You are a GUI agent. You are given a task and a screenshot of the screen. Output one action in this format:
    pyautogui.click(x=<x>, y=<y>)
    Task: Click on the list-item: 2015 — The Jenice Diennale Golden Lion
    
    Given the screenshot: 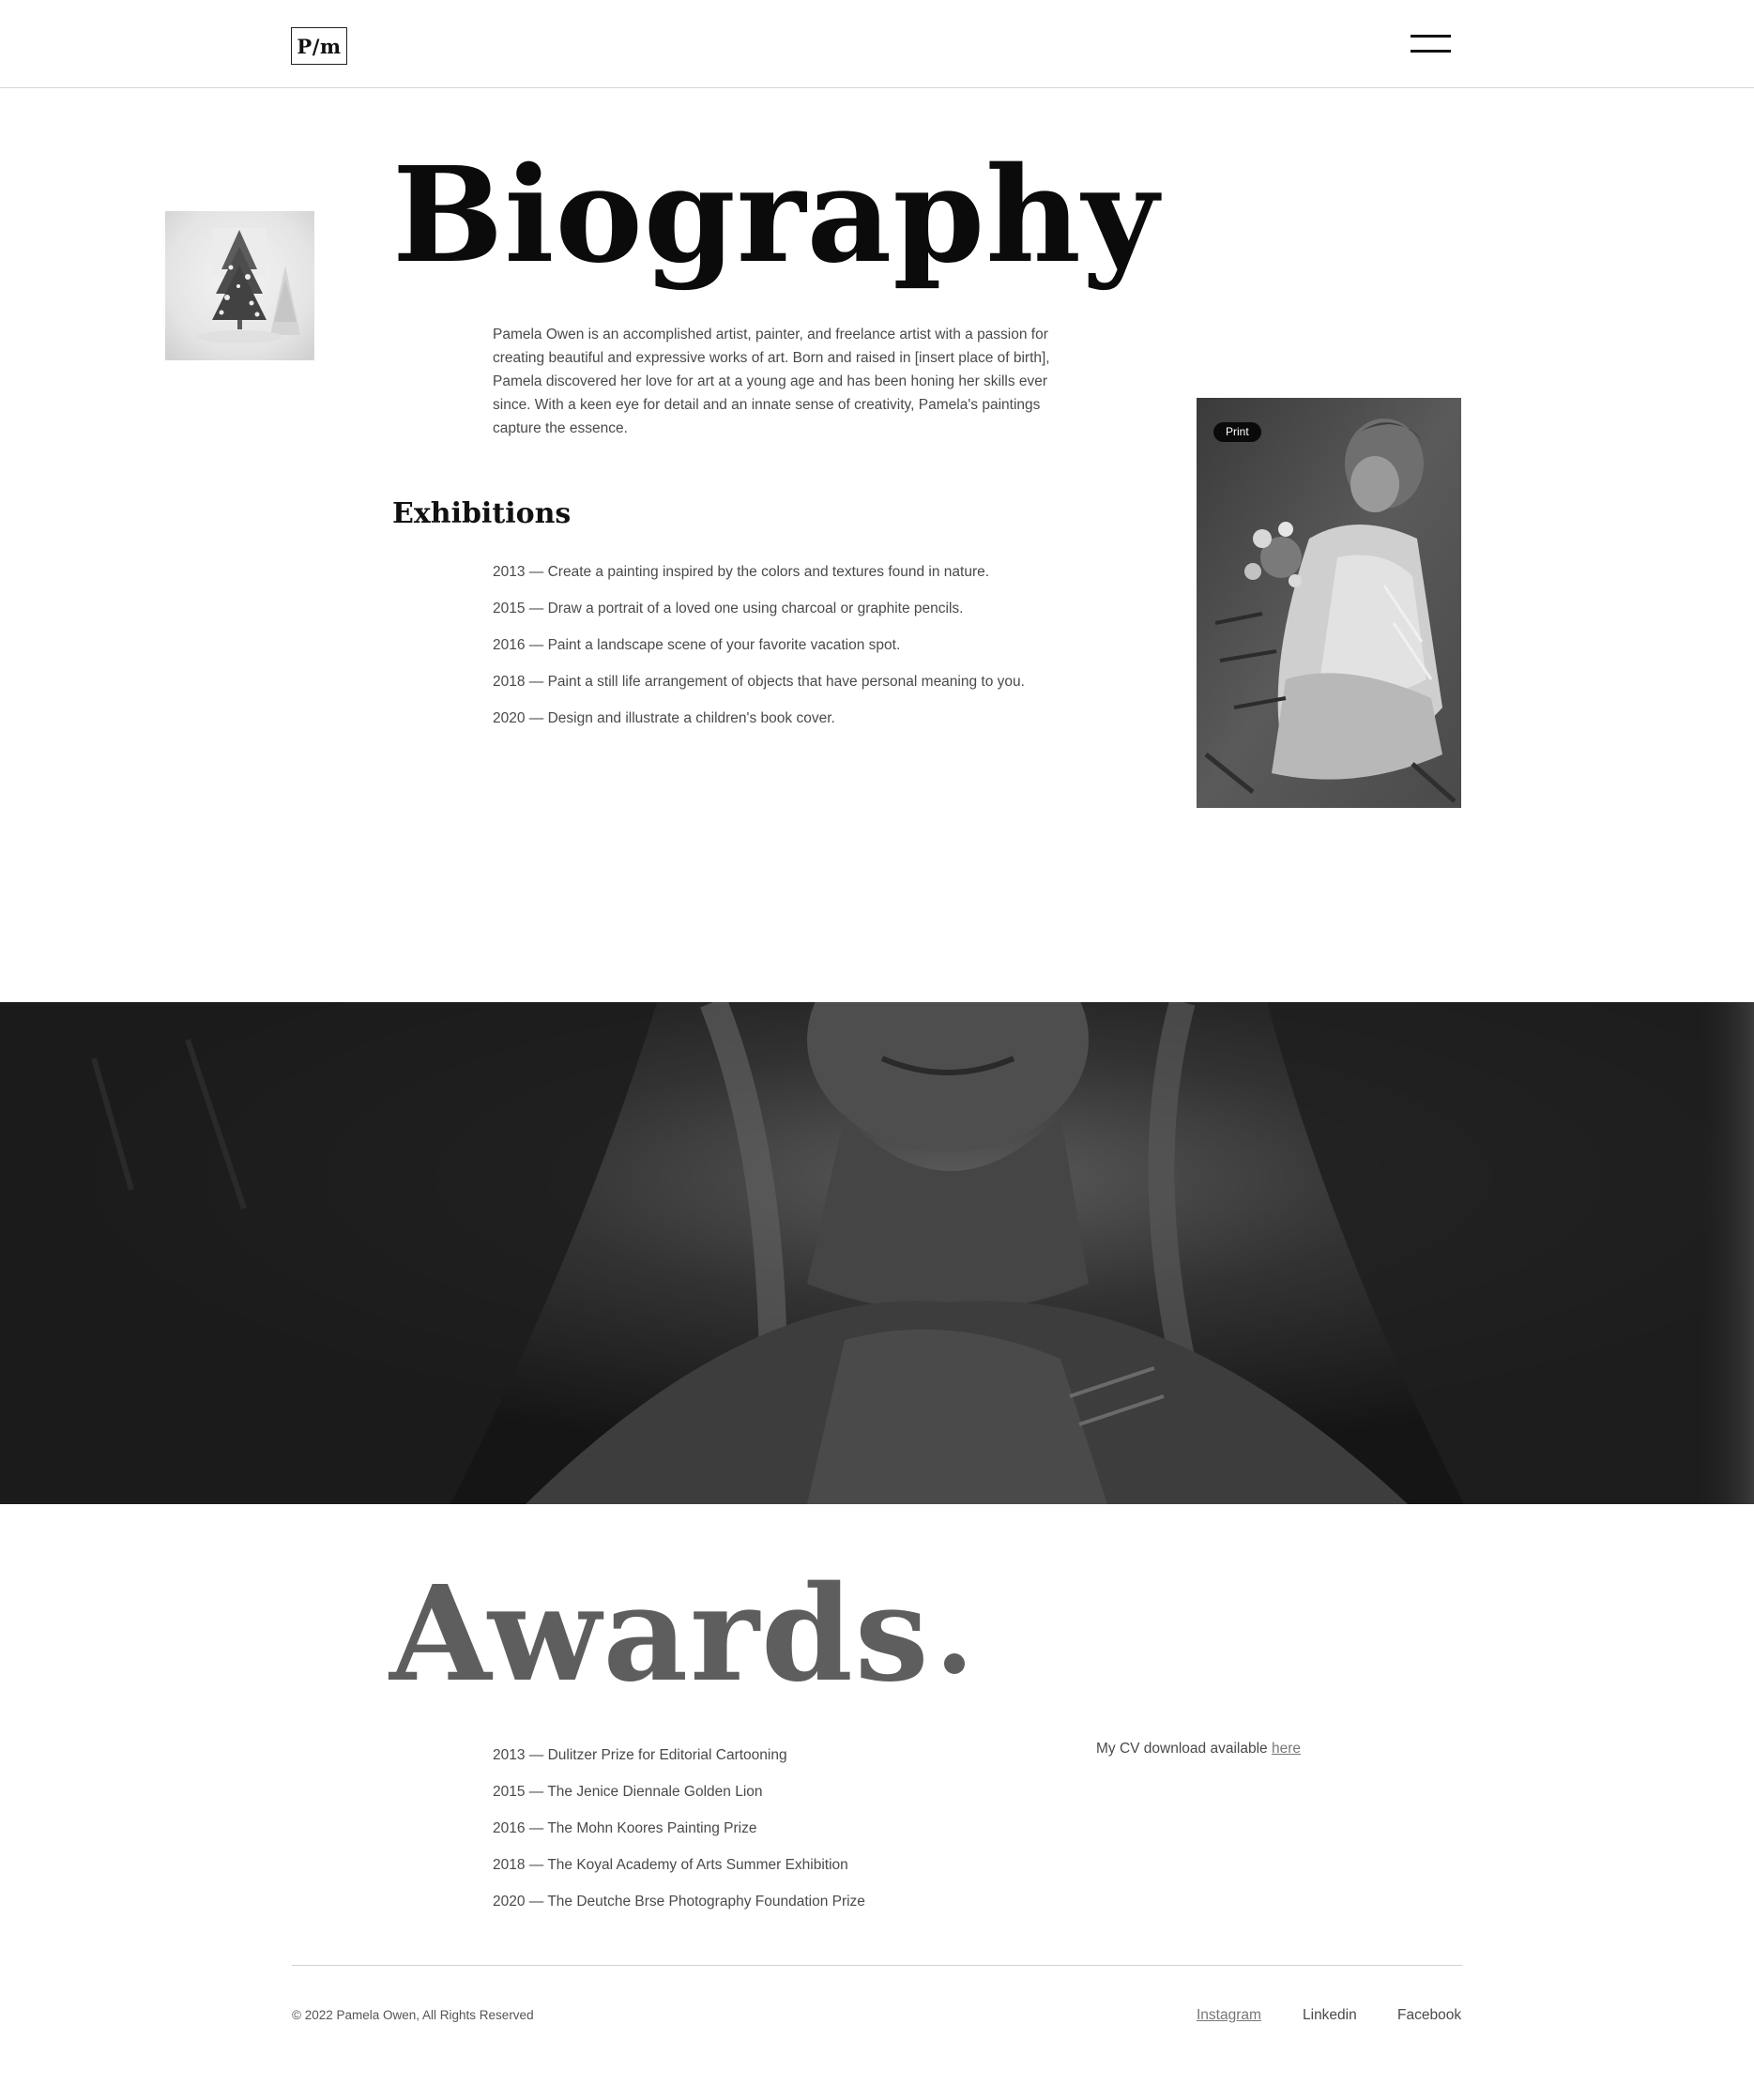 What is the action you would take?
    pyautogui.click(x=628, y=1792)
    